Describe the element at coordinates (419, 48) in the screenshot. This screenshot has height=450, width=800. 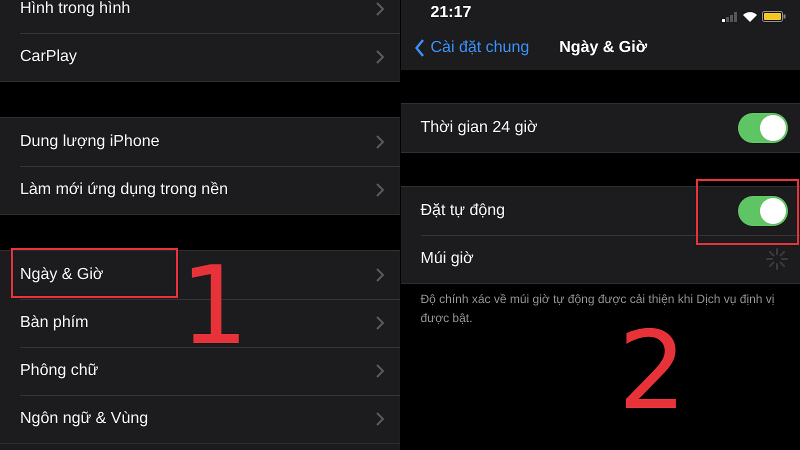
I see `back-chevron-icon` at that location.